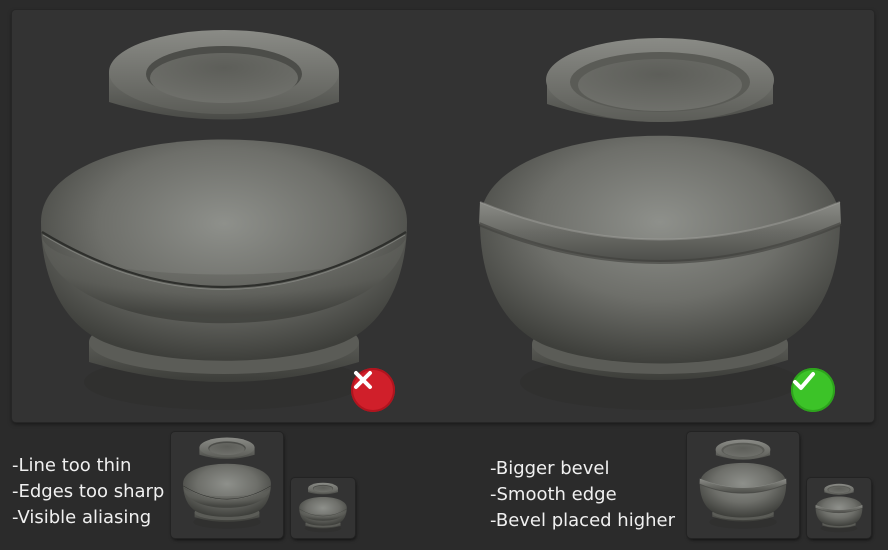 This screenshot has width=888, height=550. Describe the element at coordinates (227, 485) in the screenshot. I see `bad-thumbnail-large` at that location.